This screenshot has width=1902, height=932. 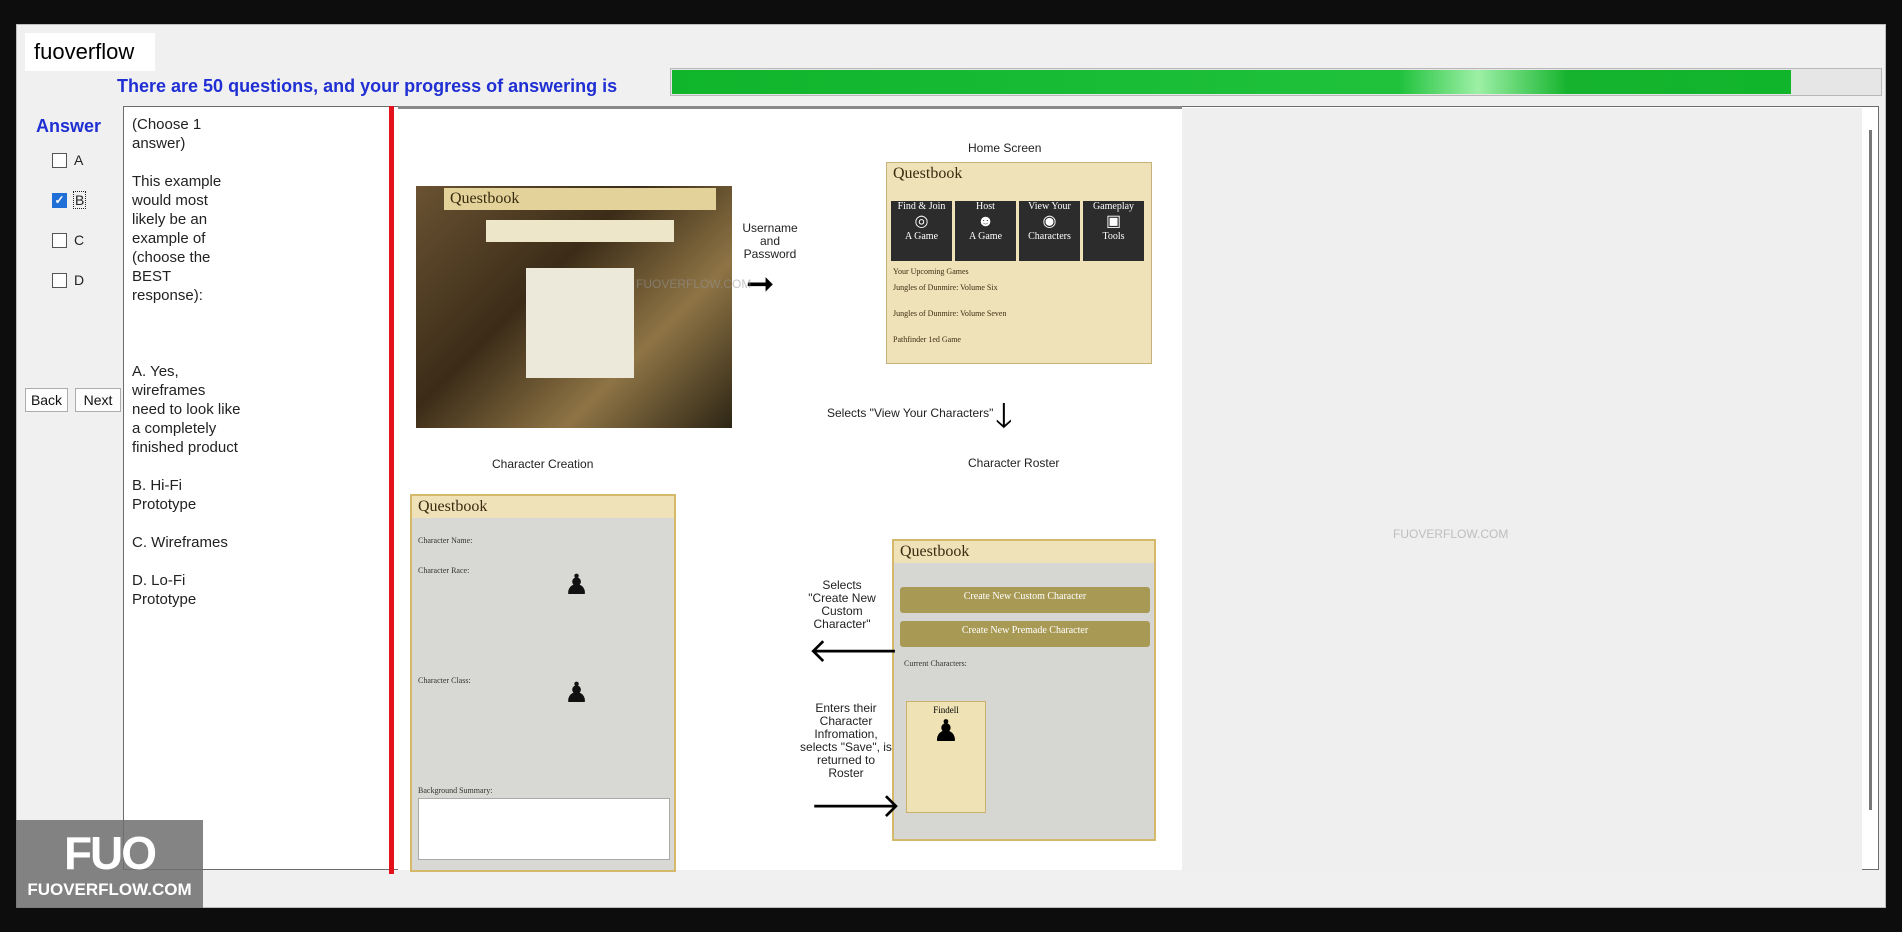 I want to click on current-characters-label: Current Characters:, so click(x=935, y=663).